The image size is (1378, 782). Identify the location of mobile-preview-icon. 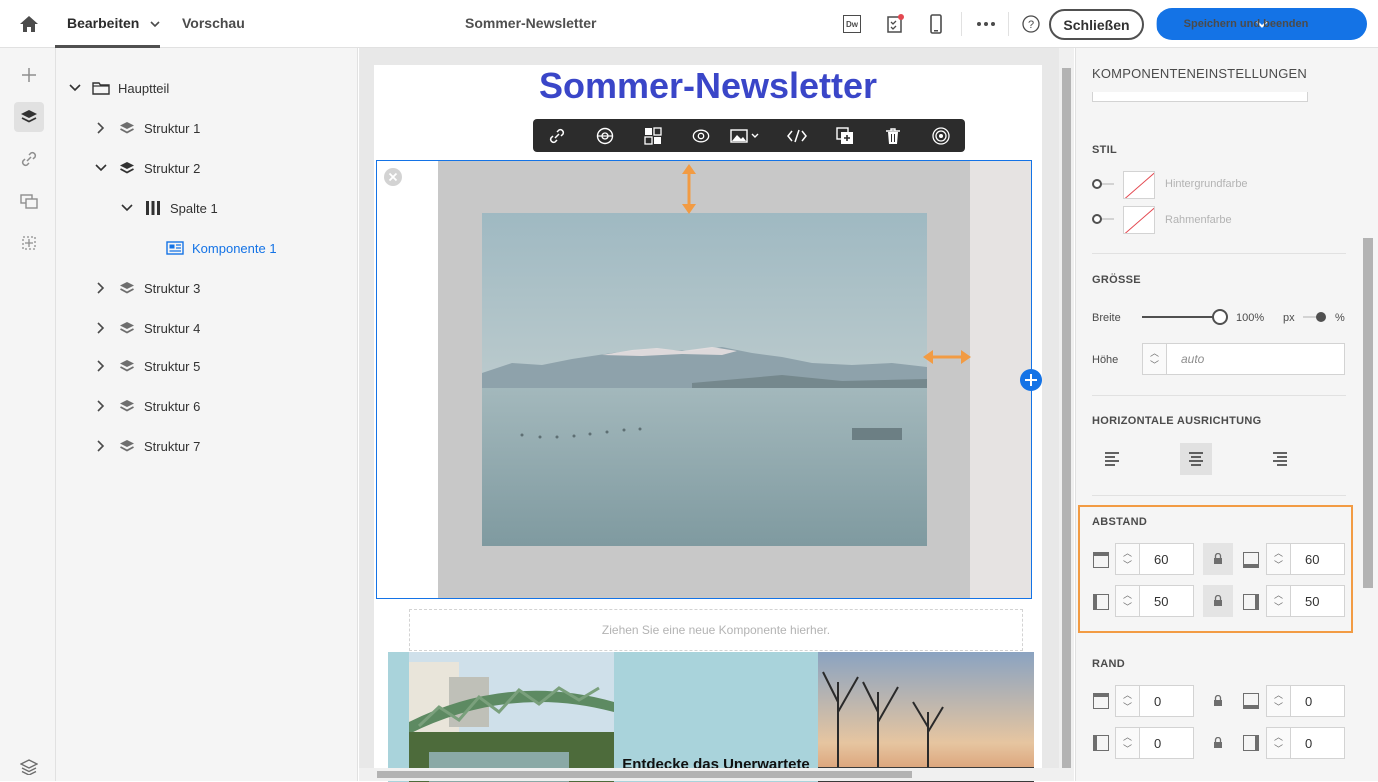
(936, 24).